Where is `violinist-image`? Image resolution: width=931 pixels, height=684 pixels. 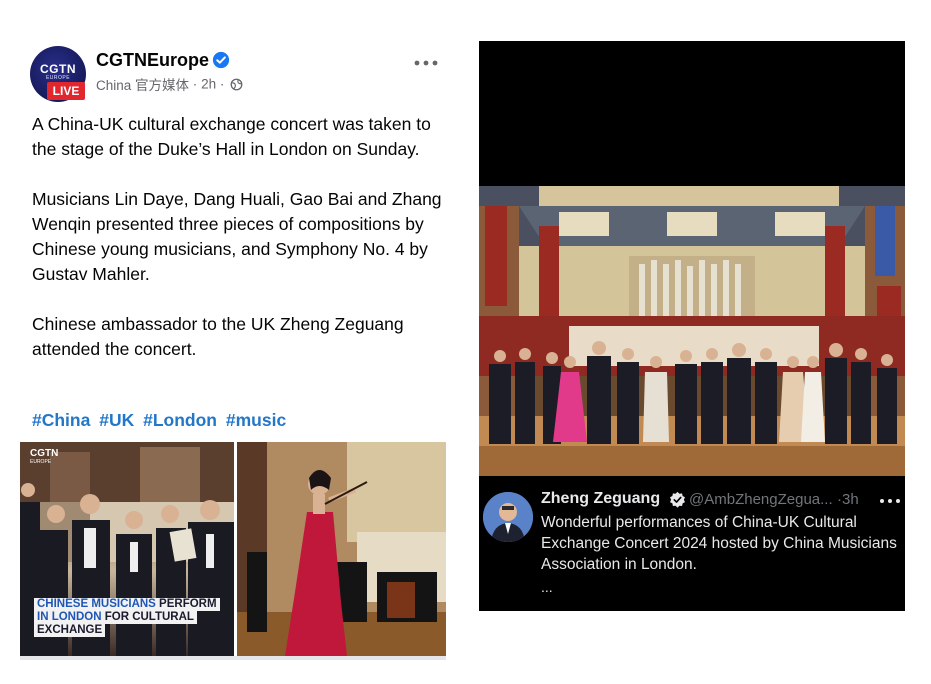 violinist-image is located at coordinates (341, 549).